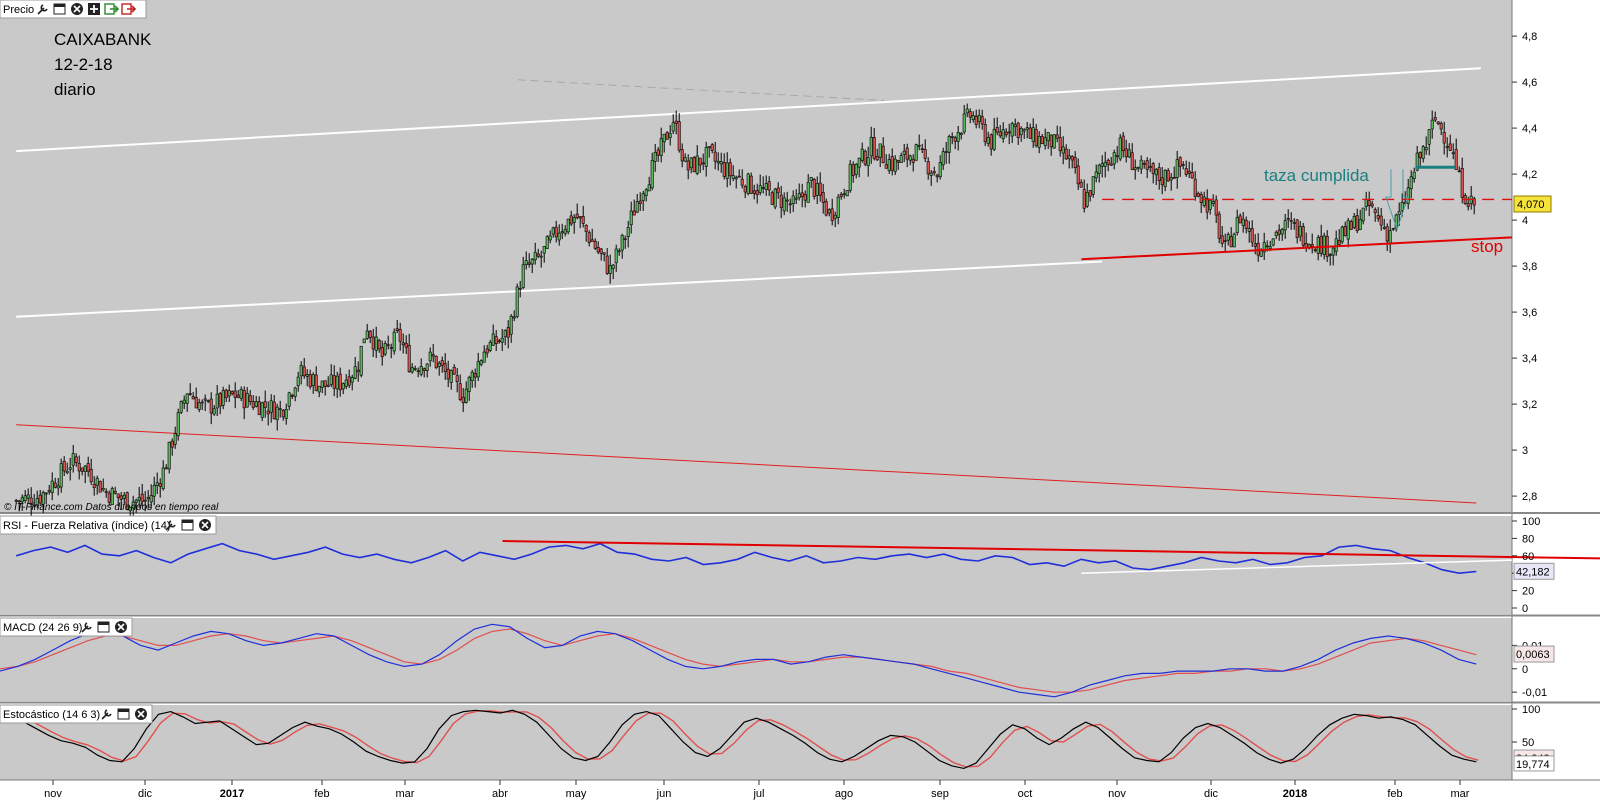 The image size is (1600, 803). What do you see at coordinates (103, 623) in the screenshot?
I see `window-bar` at bounding box center [103, 623].